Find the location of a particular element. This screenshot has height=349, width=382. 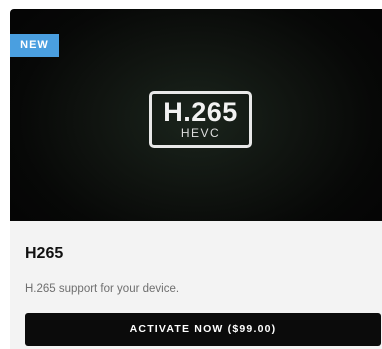

logo-main-text: H.265 is located at coordinates (200, 112).